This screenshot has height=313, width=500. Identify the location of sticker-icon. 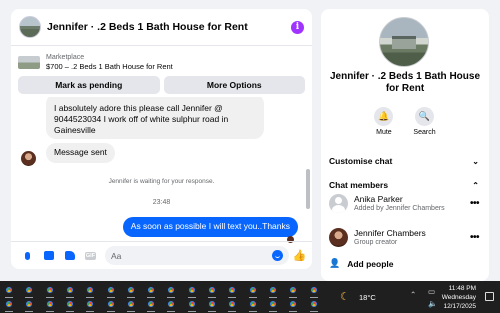
(69, 255).